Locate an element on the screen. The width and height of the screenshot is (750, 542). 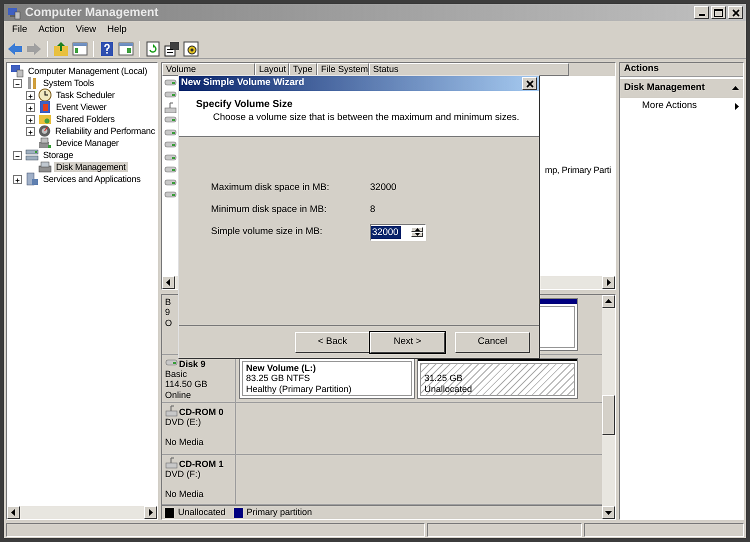
back-arrow-icon is located at coordinates (15, 48).